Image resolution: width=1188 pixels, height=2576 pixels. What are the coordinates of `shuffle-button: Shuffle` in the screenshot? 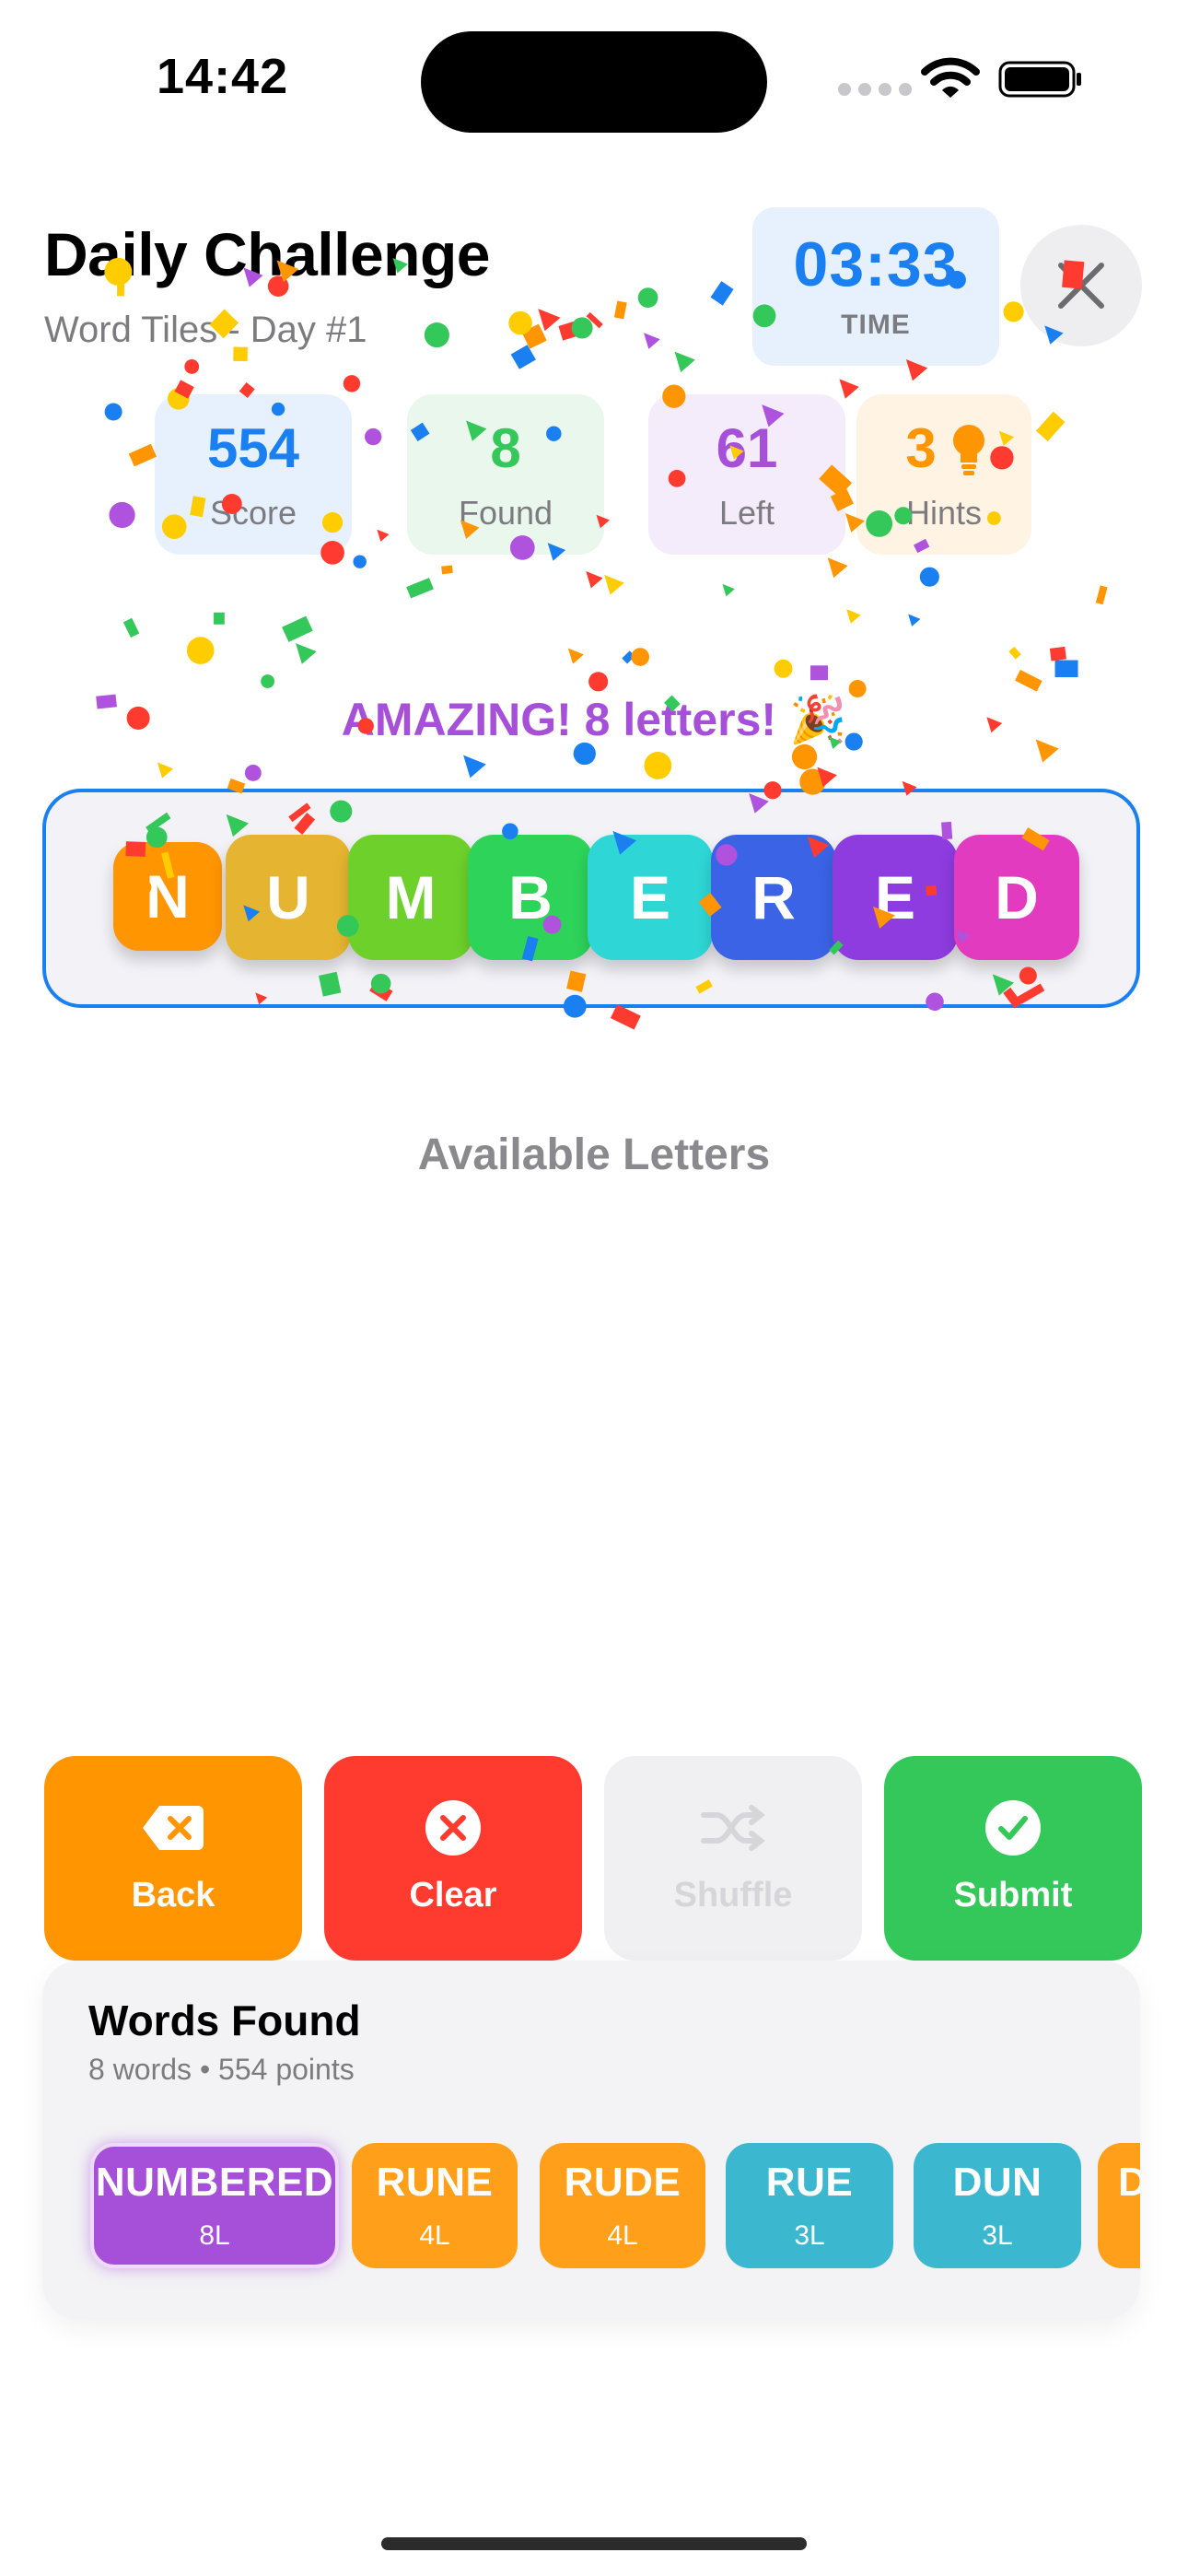 It's located at (733, 1858).